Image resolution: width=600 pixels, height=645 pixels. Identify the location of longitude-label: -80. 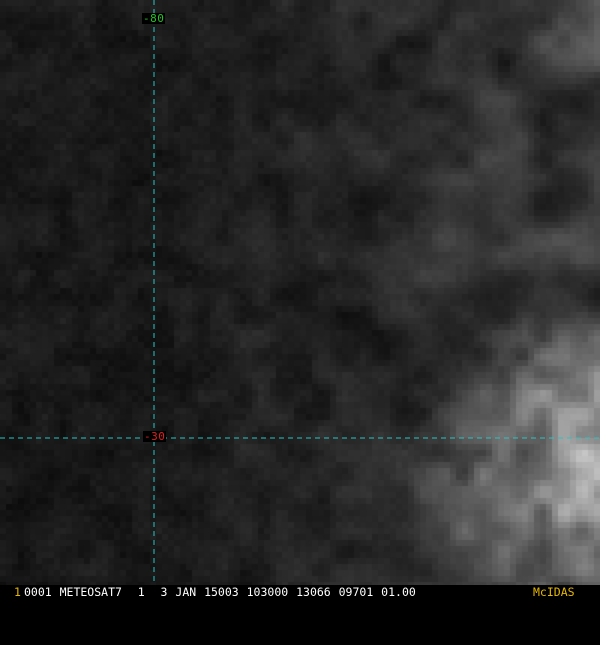
(154, 18).